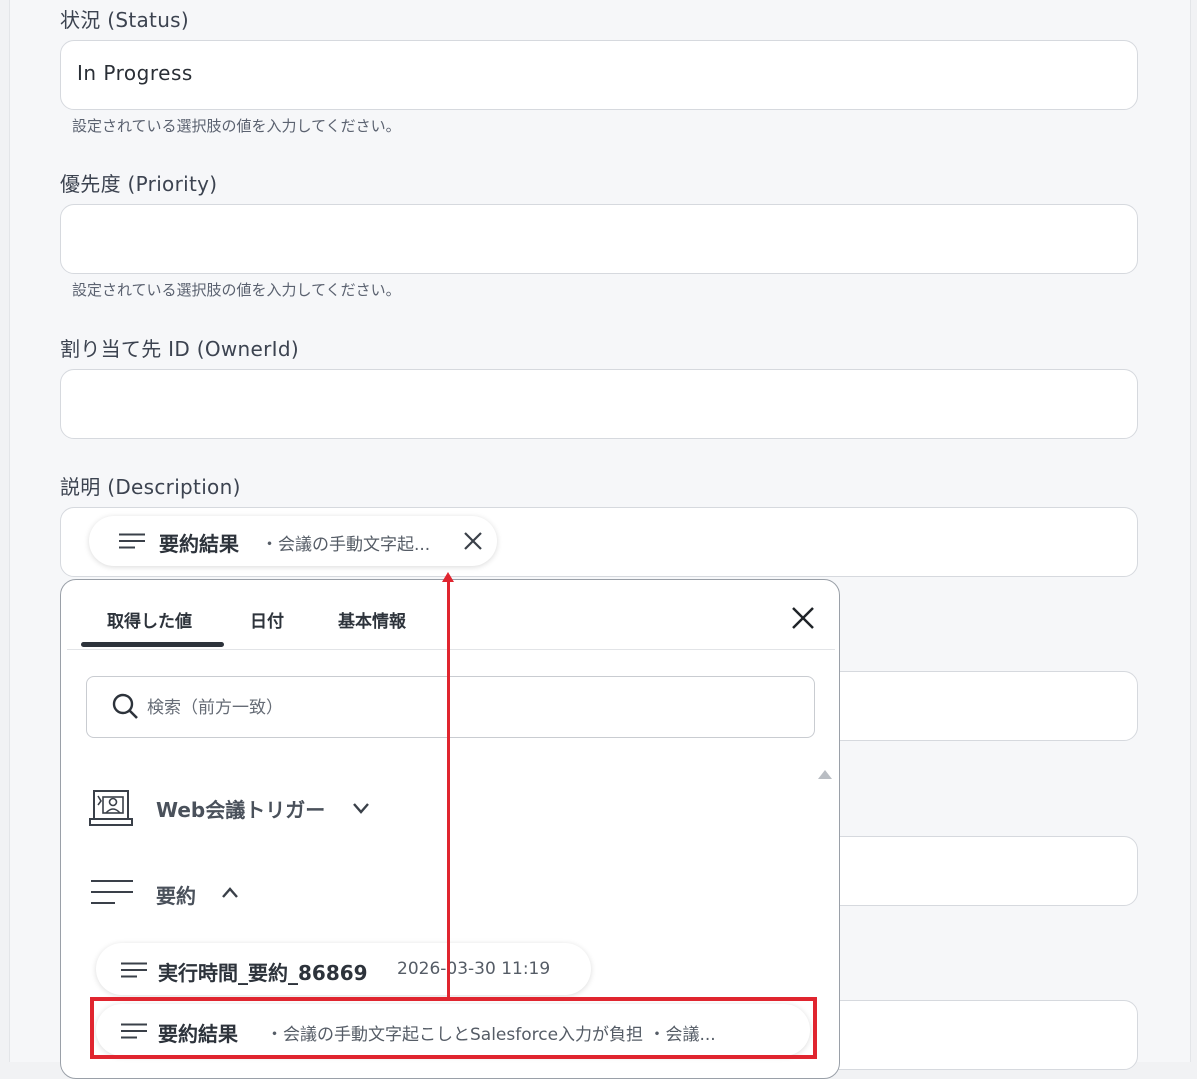  I want to click on search-box, so click(450, 707).